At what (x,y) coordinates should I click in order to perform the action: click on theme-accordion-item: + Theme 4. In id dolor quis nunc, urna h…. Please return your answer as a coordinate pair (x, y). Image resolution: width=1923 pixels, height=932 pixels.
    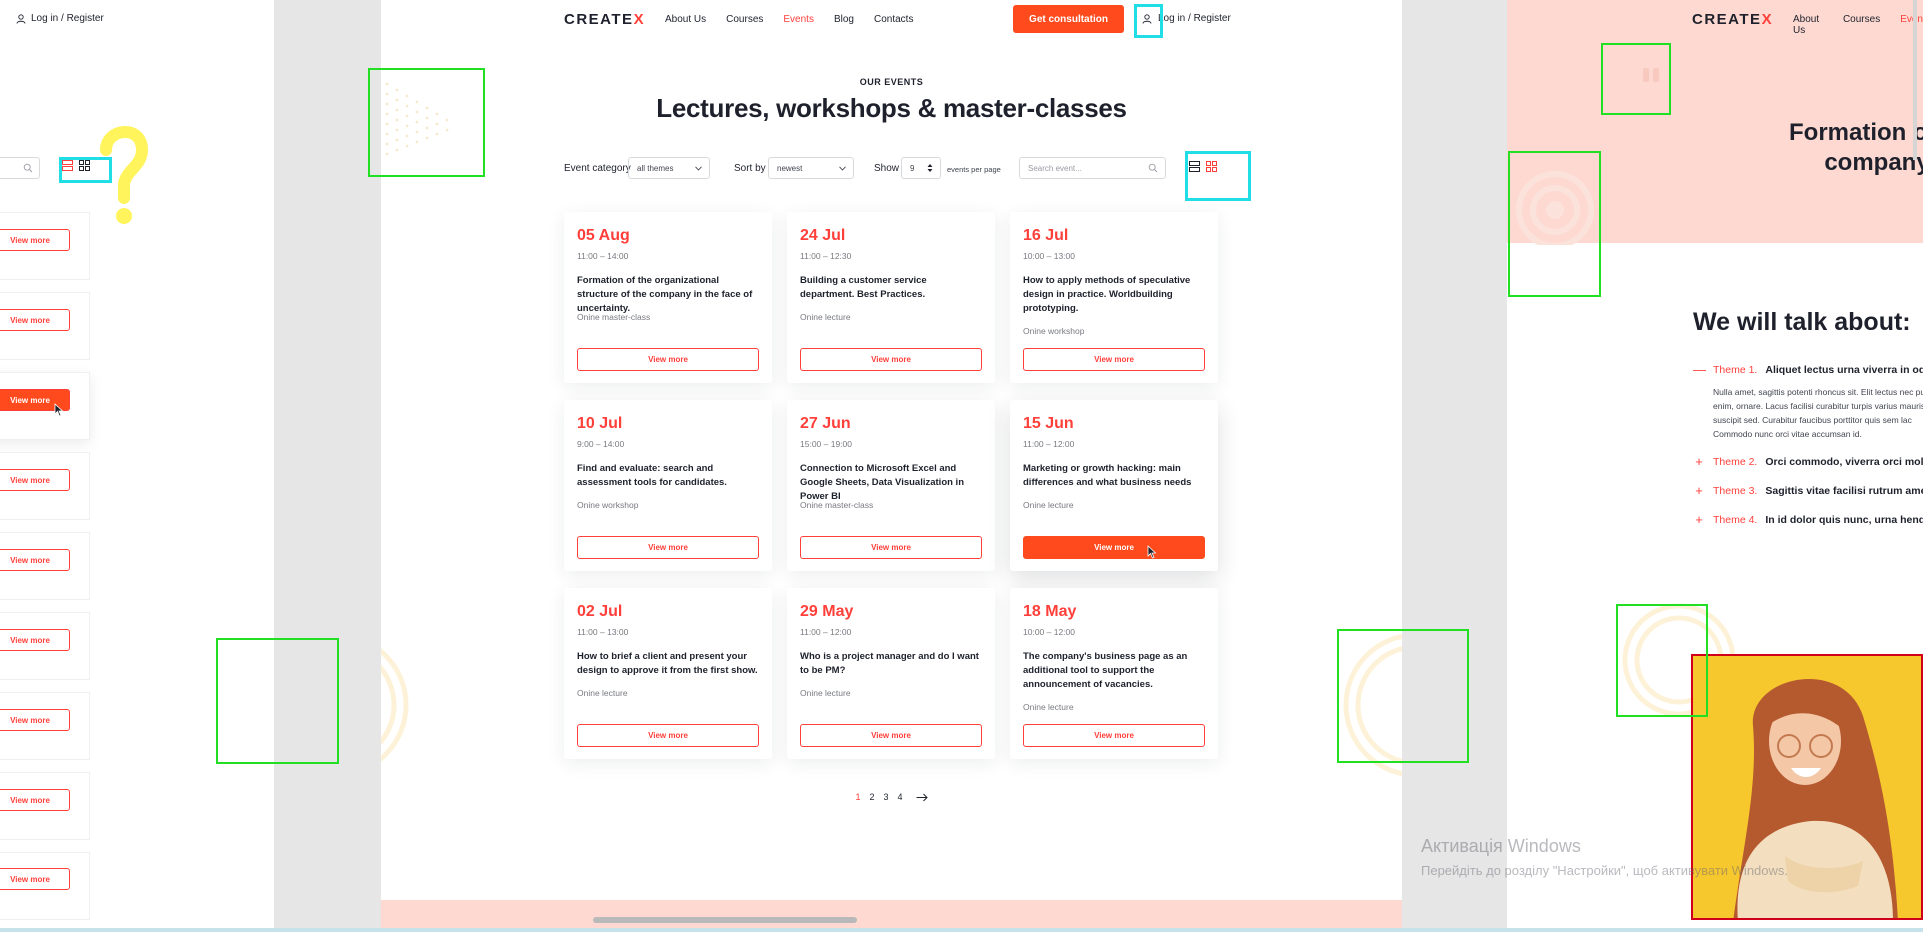
    Looking at the image, I should click on (1808, 519).